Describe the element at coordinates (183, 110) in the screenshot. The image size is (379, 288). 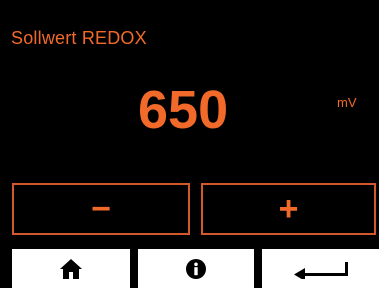
I see `setpoint-value: 650` at that location.